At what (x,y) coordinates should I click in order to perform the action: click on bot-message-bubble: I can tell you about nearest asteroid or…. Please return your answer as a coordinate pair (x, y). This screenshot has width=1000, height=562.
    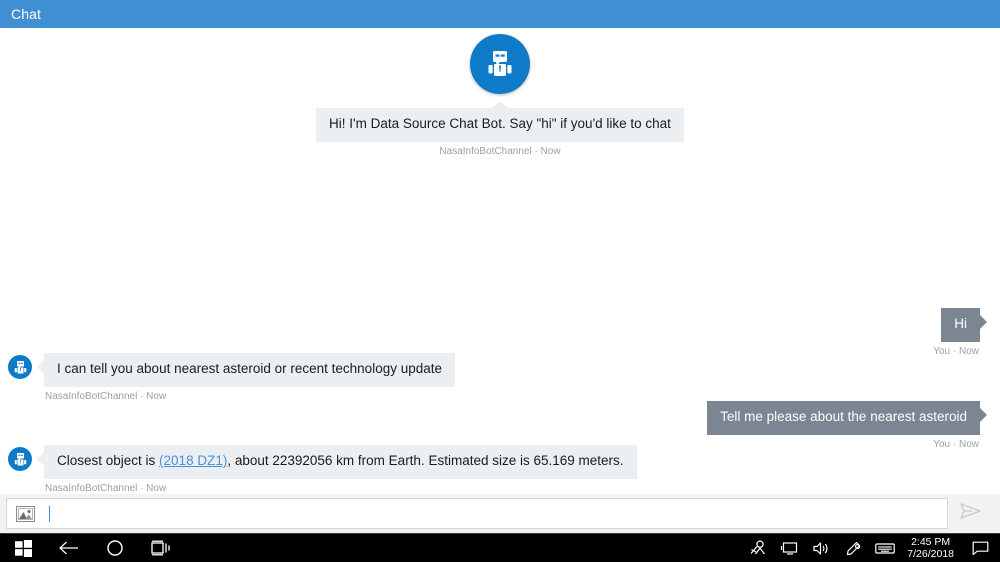
    Looking at the image, I should click on (246, 370).